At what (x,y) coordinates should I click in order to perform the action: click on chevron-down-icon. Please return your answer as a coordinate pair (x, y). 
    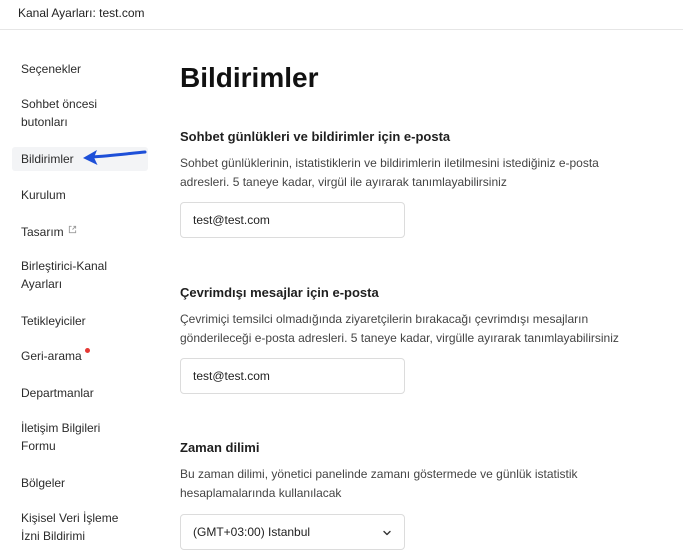
    Looking at the image, I should click on (387, 534).